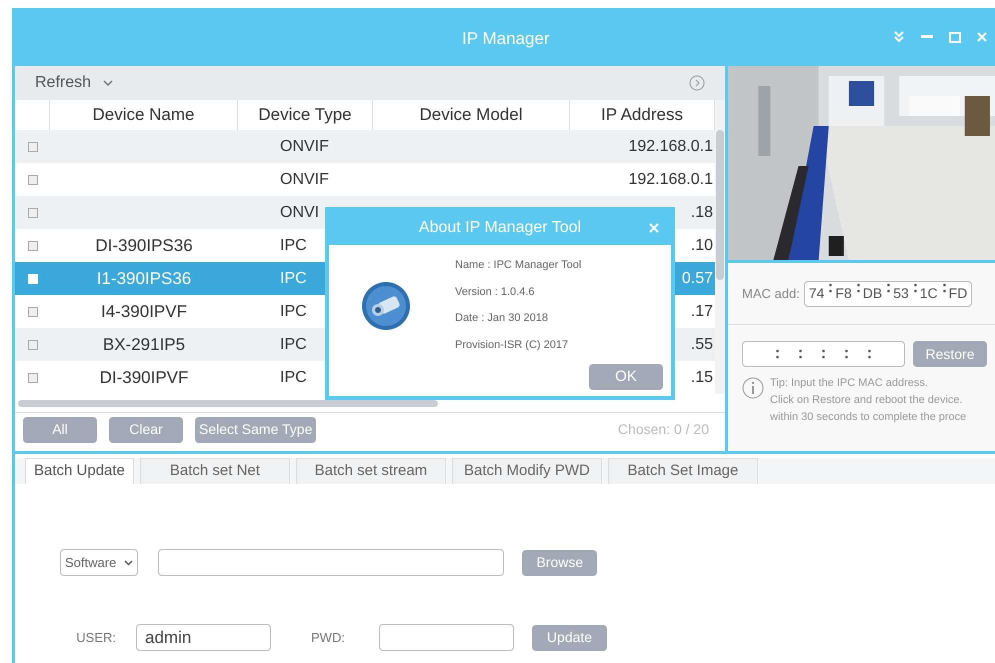 This screenshot has width=995, height=663. I want to click on tip-text: Click on Restore and reboot the device., so click(867, 400).